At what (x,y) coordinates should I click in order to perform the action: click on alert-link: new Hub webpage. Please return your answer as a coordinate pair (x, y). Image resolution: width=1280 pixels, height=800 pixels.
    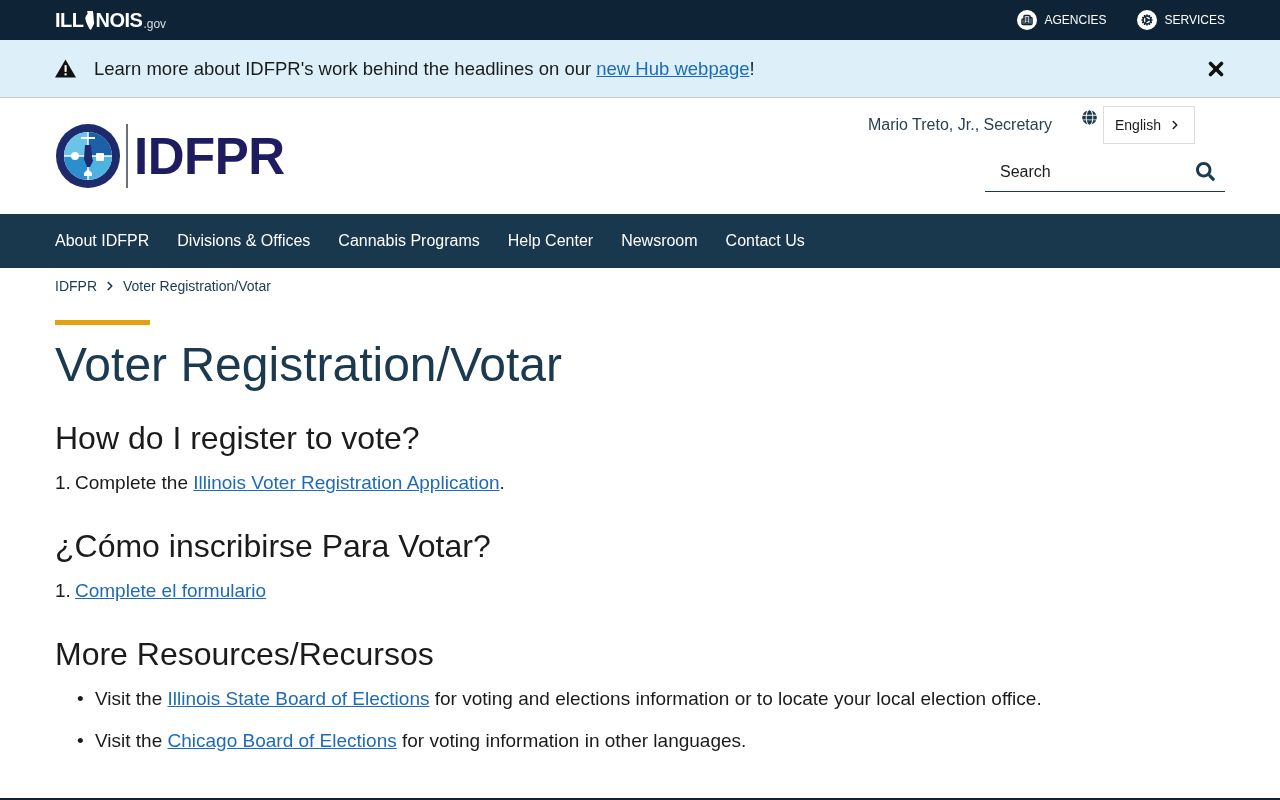
    Looking at the image, I should click on (673, 68).